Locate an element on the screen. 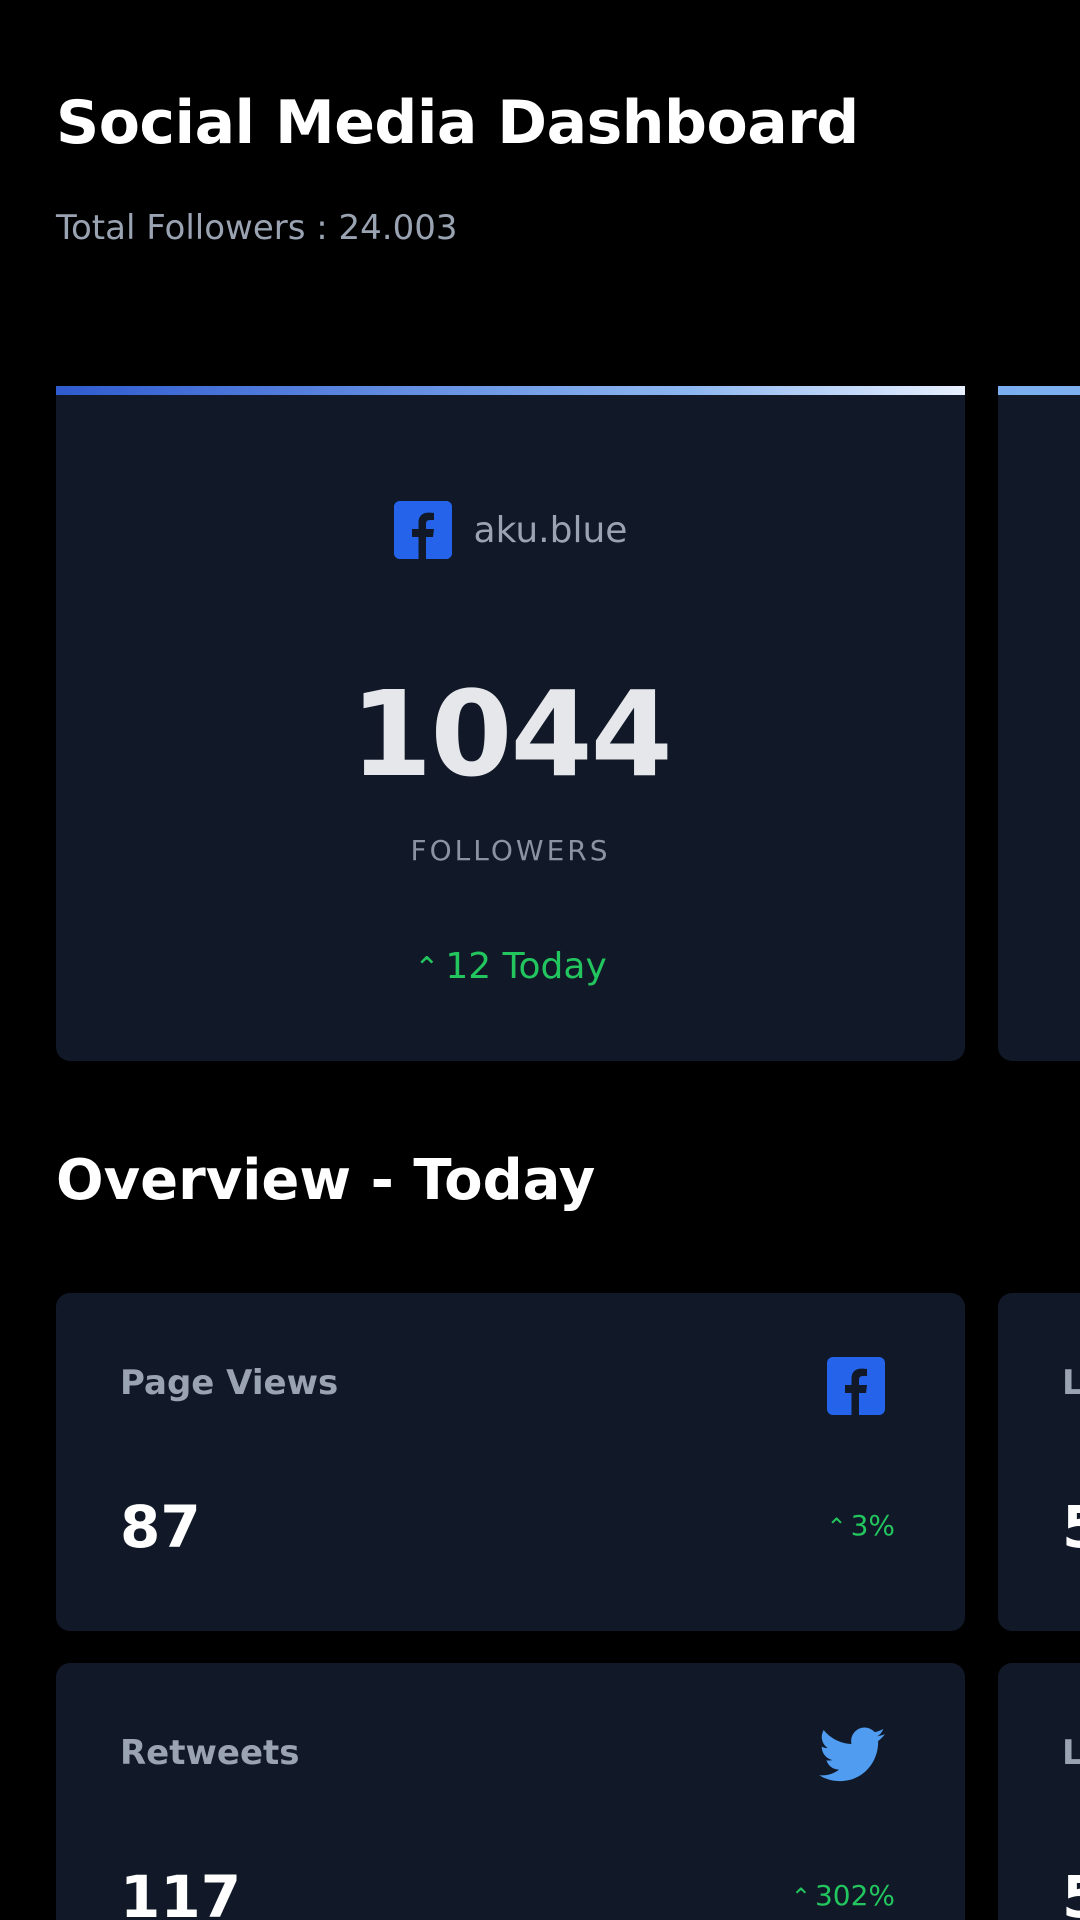 Image resolution: width=1080 pixels, height=1920 pixels. overview-delta: ⌃ 302% is located at coordinates (843, 1895).